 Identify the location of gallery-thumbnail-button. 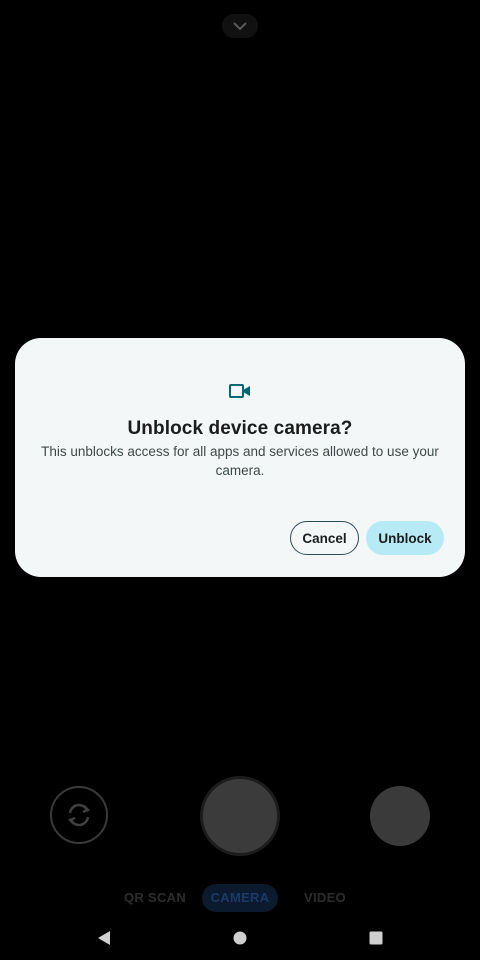
(400, 816).